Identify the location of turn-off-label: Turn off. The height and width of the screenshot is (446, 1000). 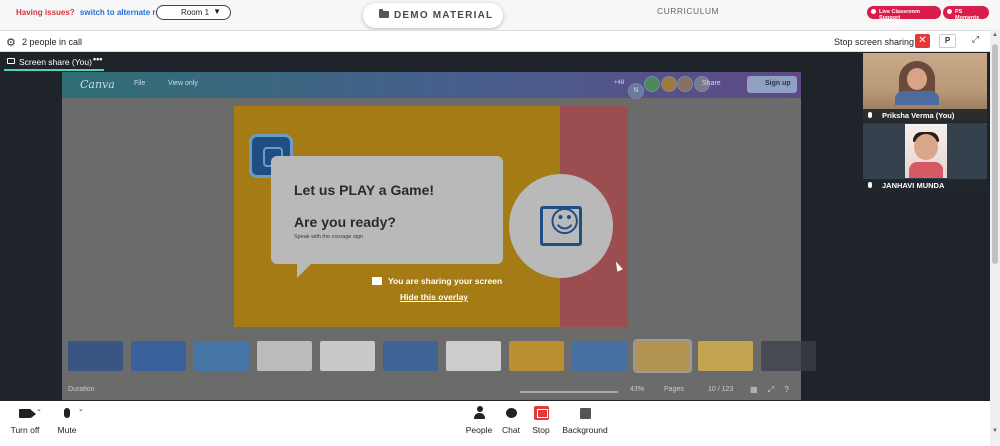
(25, 430).